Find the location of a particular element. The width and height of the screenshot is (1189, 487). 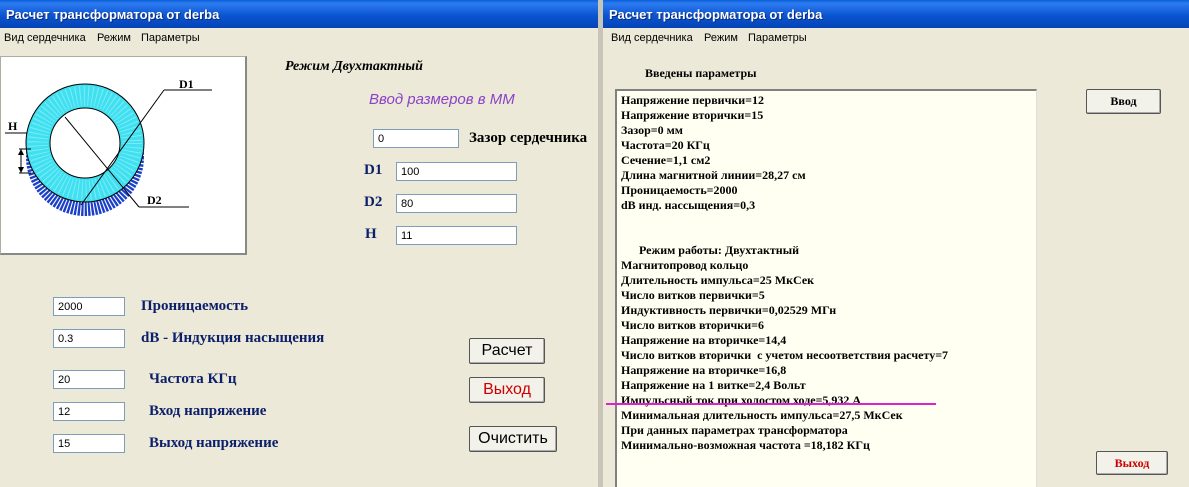

right-title-bar: Расчет трансформатора от derba is located at coordinates (896, 14).